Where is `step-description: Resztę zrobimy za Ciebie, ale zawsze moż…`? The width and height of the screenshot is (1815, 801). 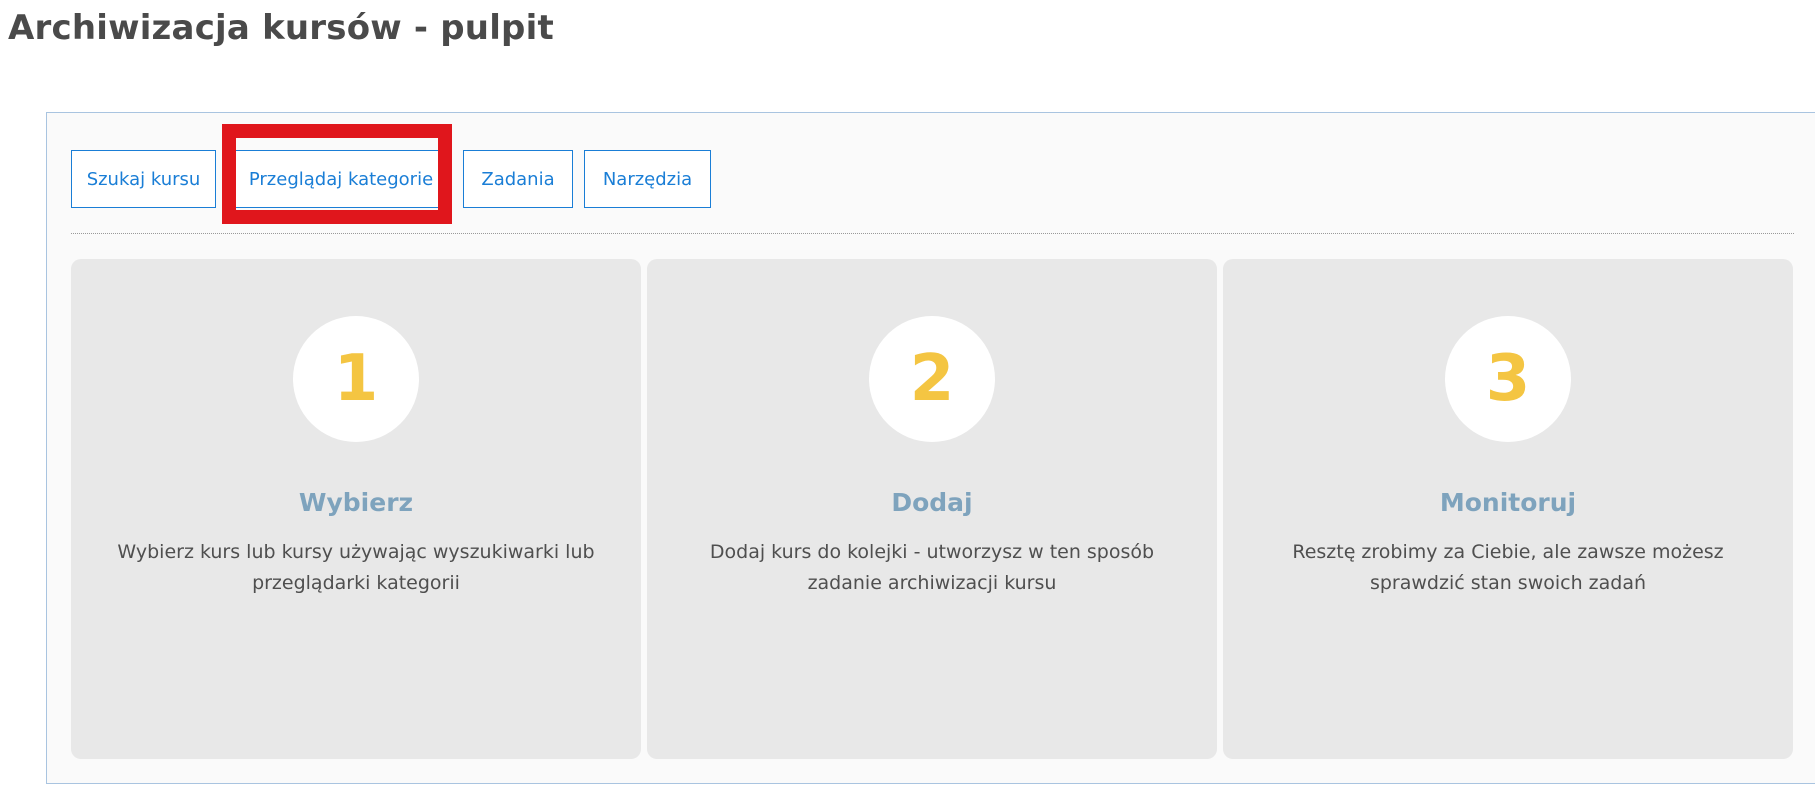
step-description: Resztę zrobimy za Ciebie, ale zawsze moż… is located at coordinates (1508, 567).